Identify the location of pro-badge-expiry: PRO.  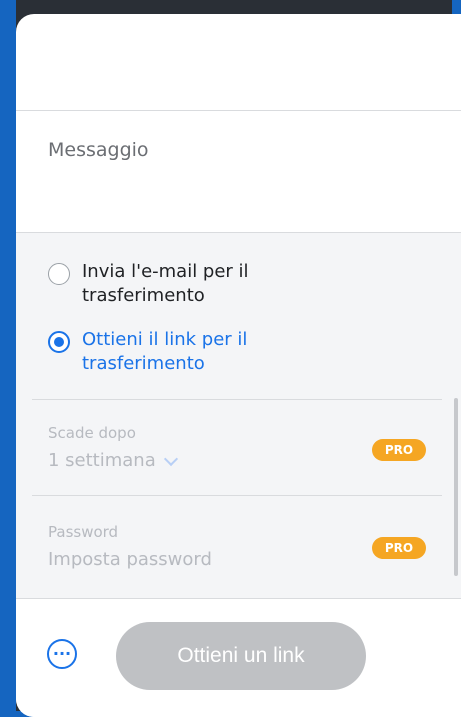
(399, 450).